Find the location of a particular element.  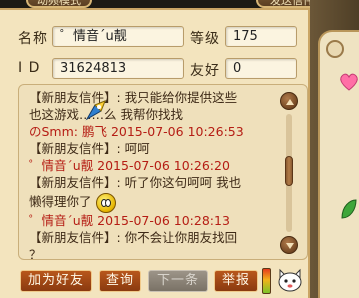

level-meter-icon is located at coordinates (266, 281).